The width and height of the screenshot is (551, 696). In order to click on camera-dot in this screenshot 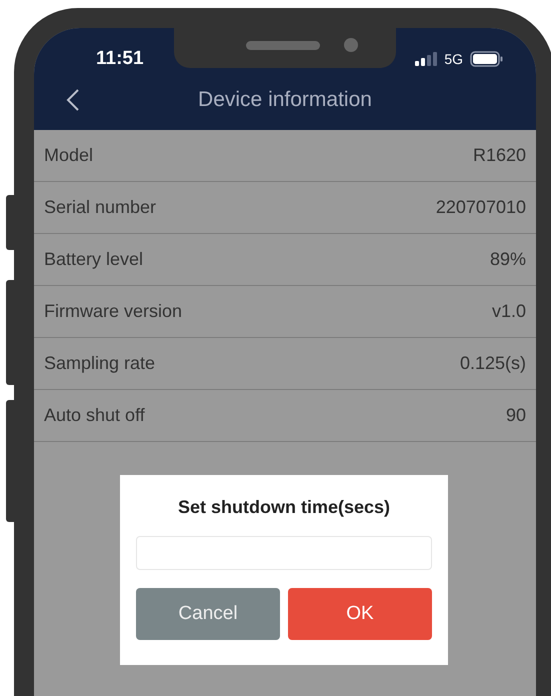, I will do `click(351, 45)`.